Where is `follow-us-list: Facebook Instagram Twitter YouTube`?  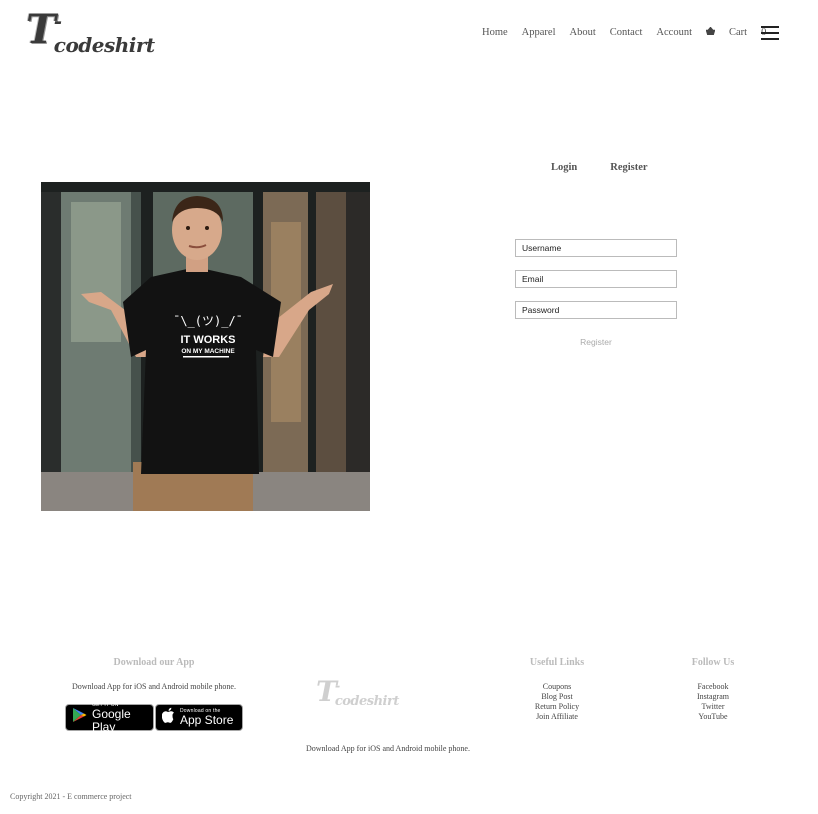
follow-us-list: Facebook Instagram Twitter YouTube is located at coordinates (713, 702).